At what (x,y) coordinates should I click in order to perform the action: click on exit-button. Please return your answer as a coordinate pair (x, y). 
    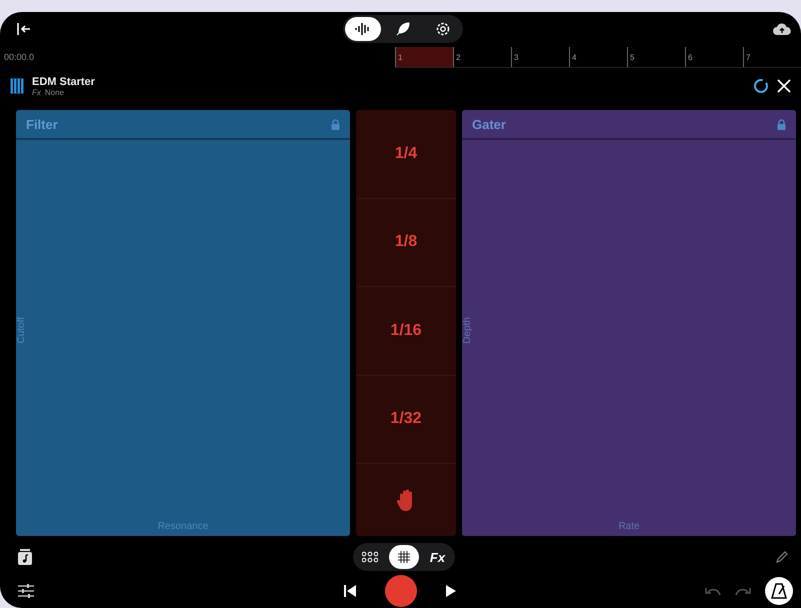
    Looking at the image, I should click on (24, 29).